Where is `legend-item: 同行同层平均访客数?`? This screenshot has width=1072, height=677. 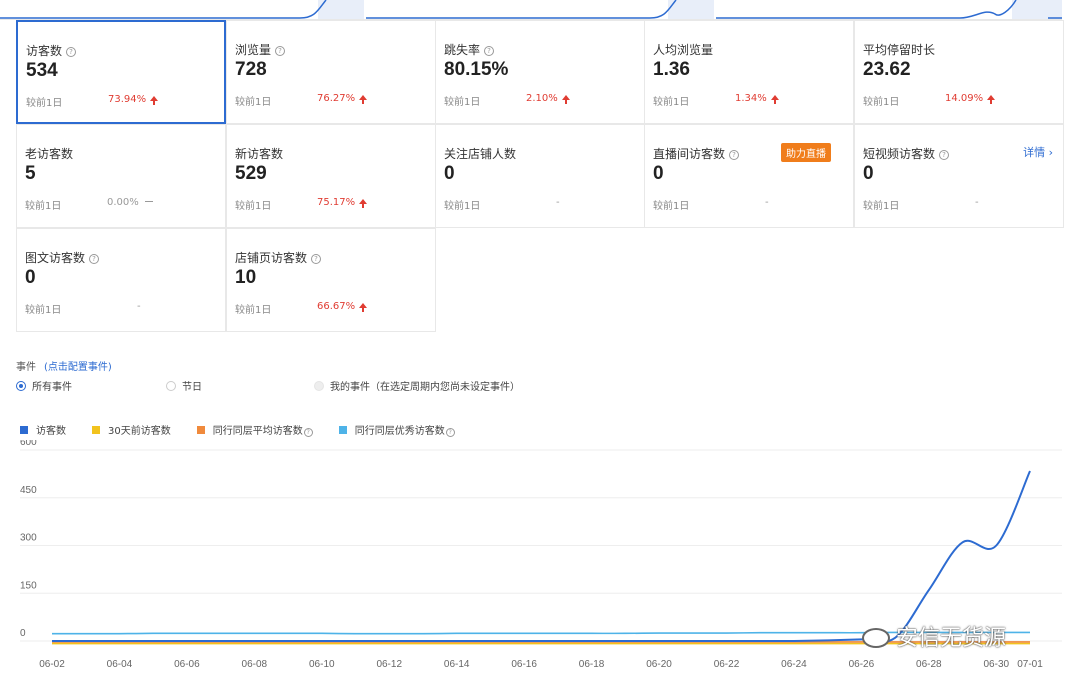 legend-item: 同行同层平均访客数? is located at coordinates (254, 429).